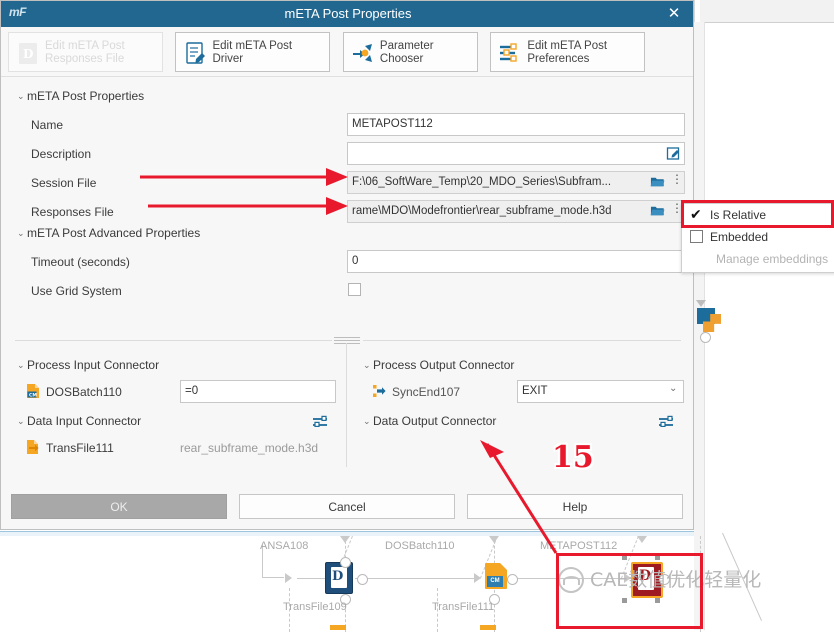 Image resolution: width=834 pixels, height=632 pixels. What do you see at coordinates (284, 546) in the screenshot?
I see `wf-label-ansa108: ANSA108` at bounding box center [284, 546].